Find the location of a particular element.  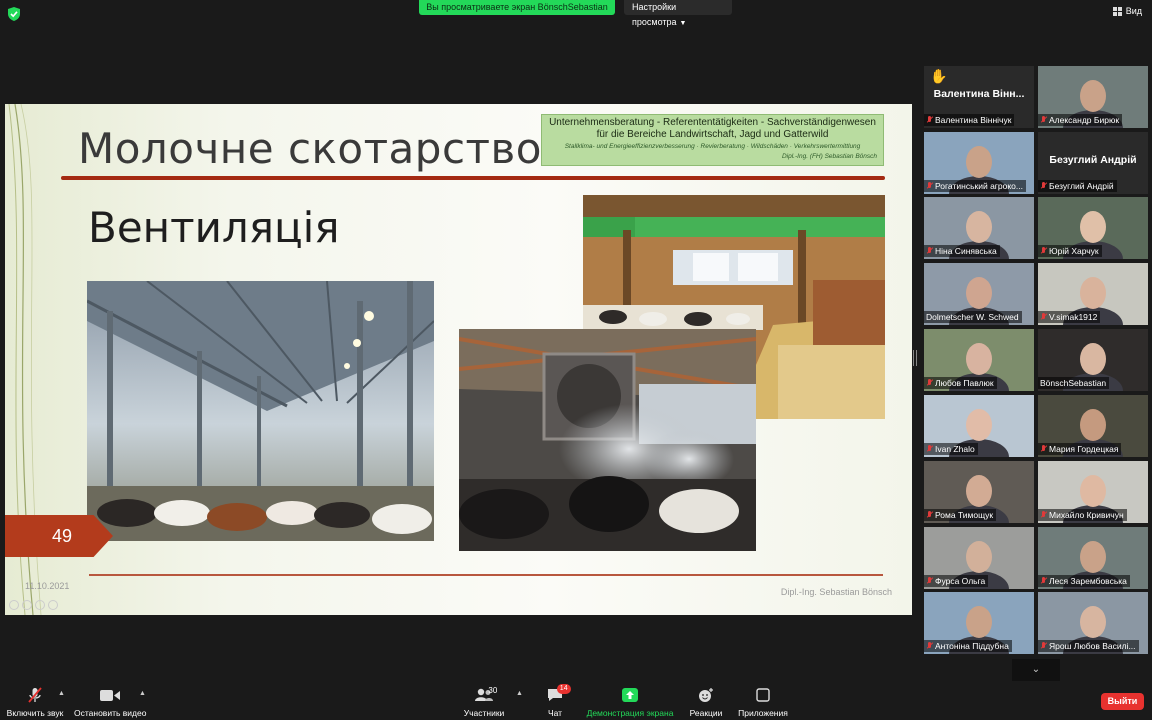

participant-name: Валентина Віннічук is located at coordinates (969, 120).